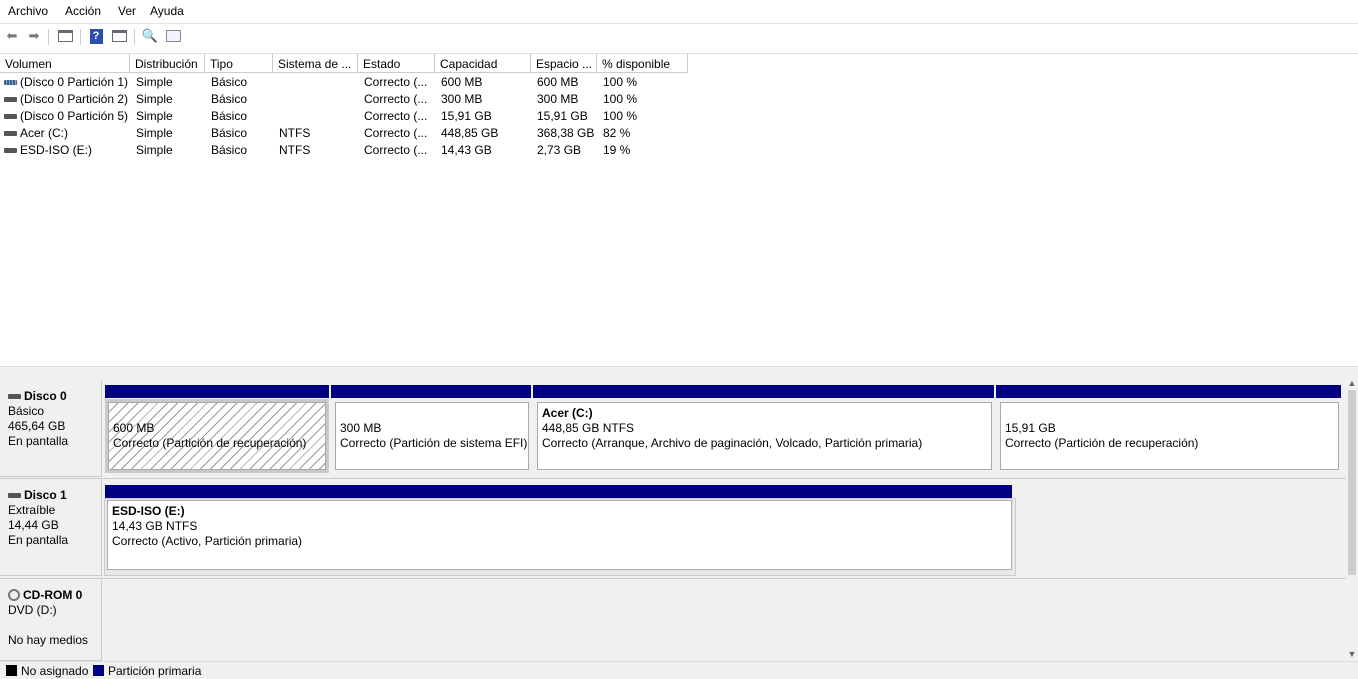  What do you see at coordinates (12, 36) in the screenshot?
I see `back-arrow-icon: ⬅` at bounding box center [12, 36].